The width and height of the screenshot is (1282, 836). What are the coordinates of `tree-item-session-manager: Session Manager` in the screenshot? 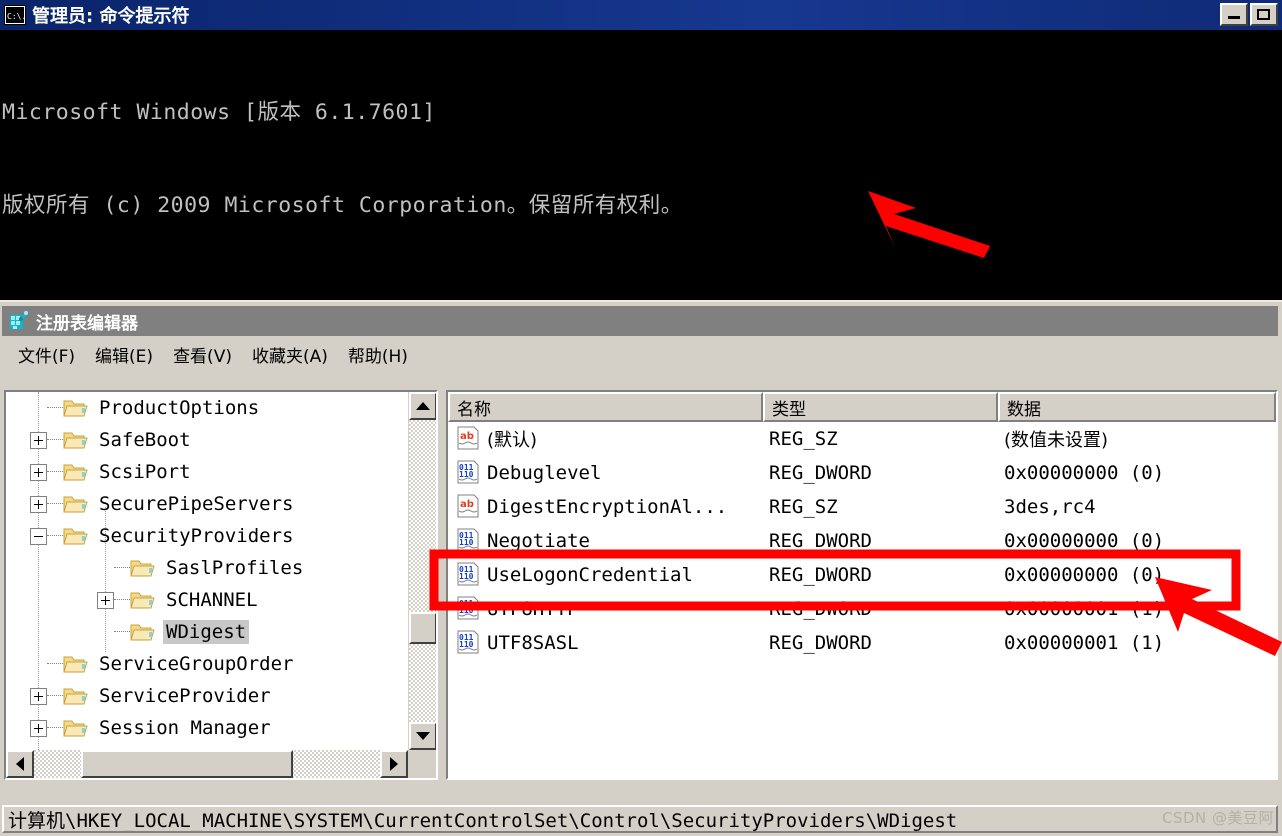 It's located at (208, 728).